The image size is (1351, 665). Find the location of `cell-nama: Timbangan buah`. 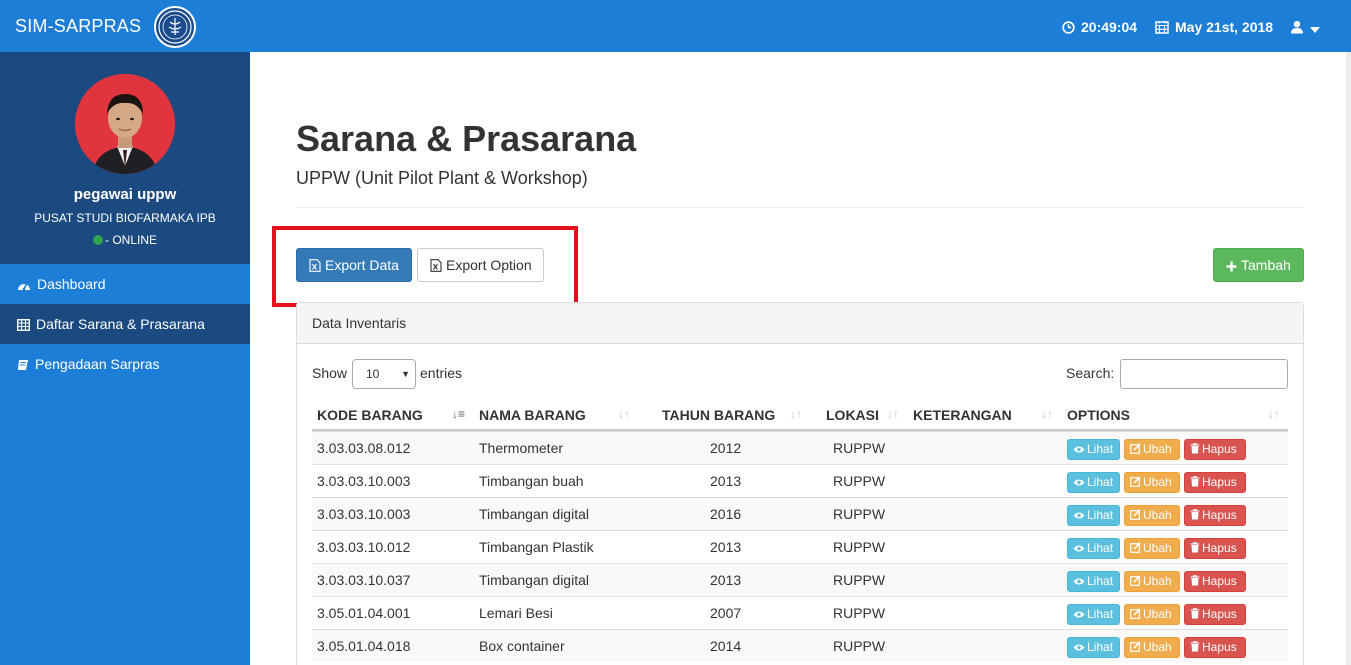

cell-nama: Timbangan buah is located at coordinates (531, 481).